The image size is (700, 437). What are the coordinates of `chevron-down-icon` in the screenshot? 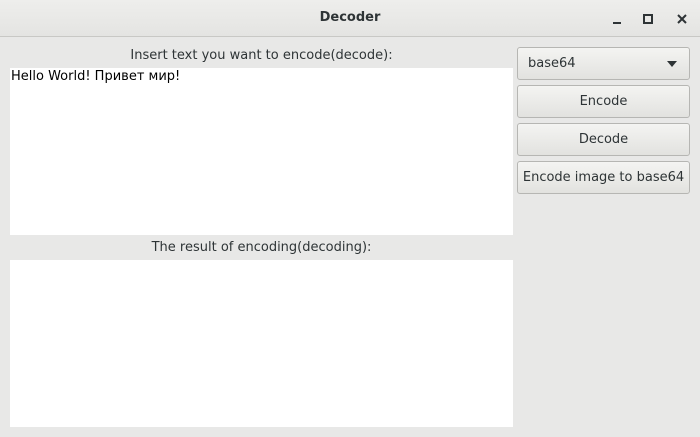 It's located at (672, 64).